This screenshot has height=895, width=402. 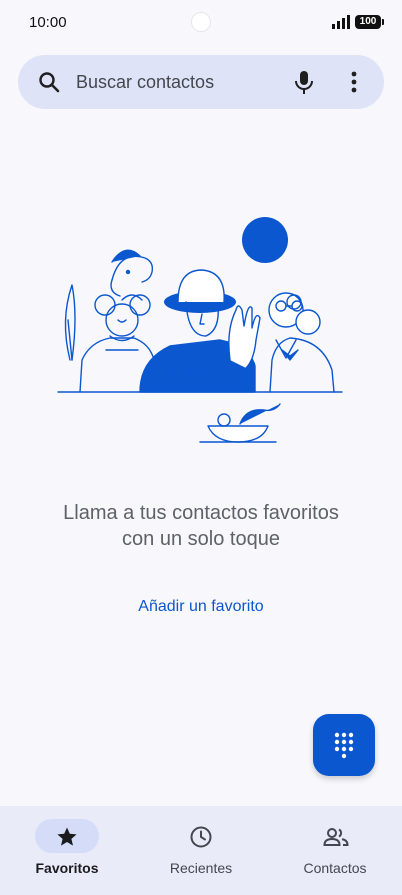 I want to click on signal-icon, so click(x=341, y=22).